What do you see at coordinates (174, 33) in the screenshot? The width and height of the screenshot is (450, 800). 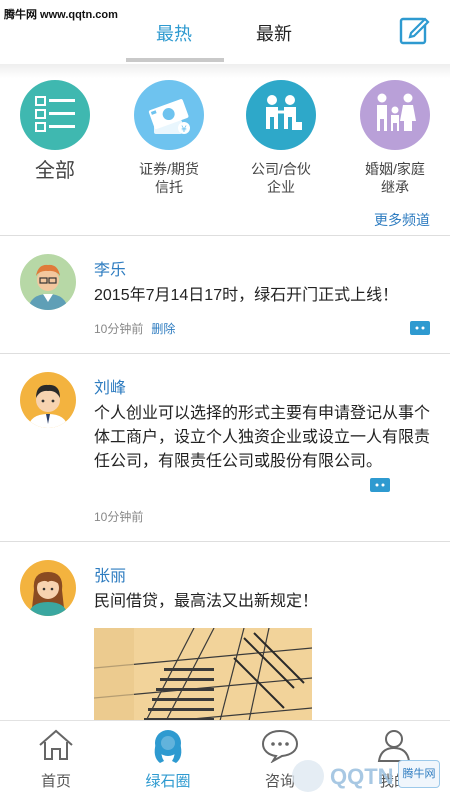 I see `tab-hot: 最热` at bounding box center [174, 33].